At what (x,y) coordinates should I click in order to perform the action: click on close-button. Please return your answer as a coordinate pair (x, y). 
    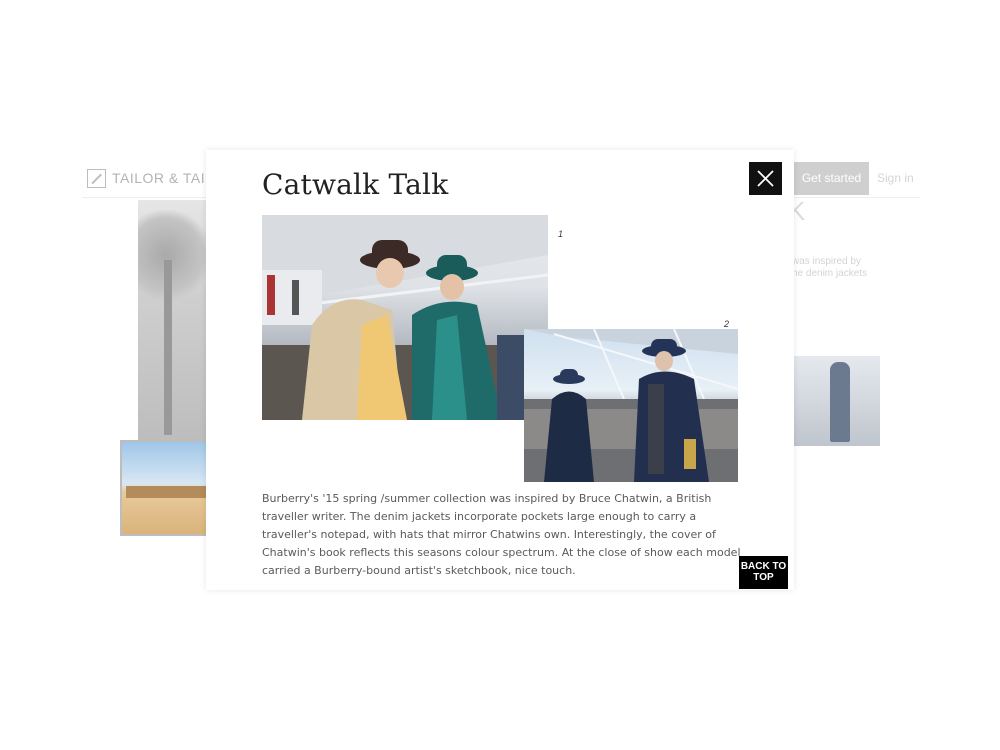
    Looking at the image, I should click on (765, 178).